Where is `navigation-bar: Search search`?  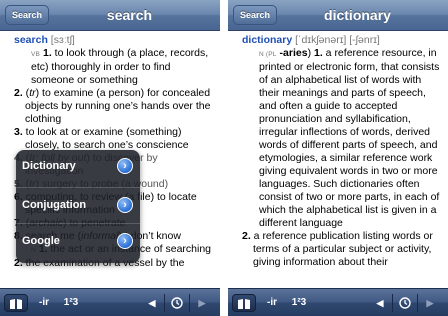
navigation-bar: Search search is located at coordinates (110, 15).